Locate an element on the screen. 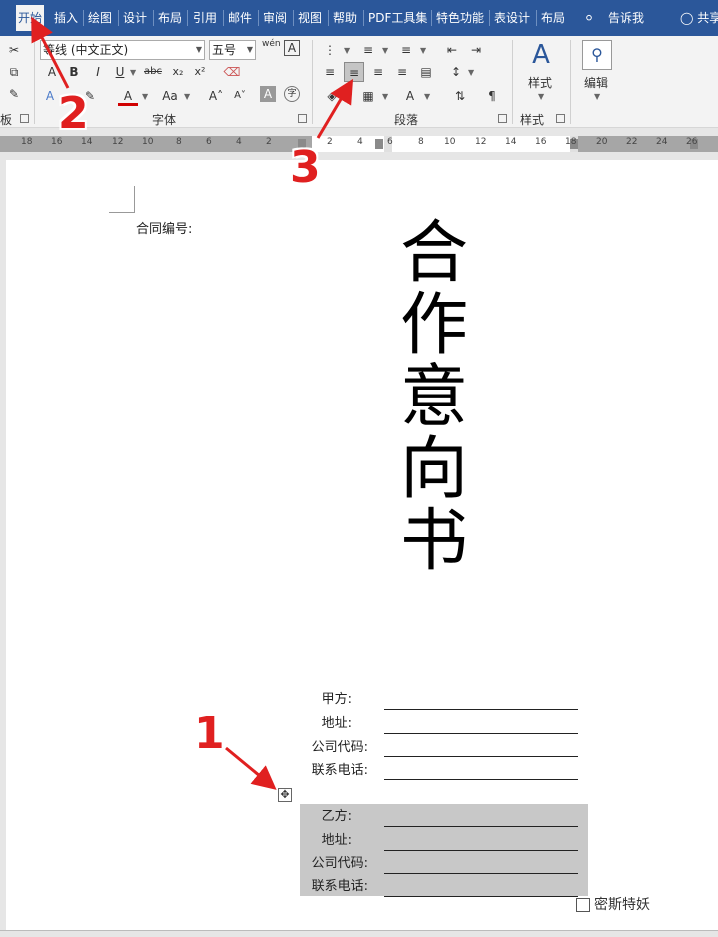  borders-icon: ▦ is located at coordinates (368, 96).